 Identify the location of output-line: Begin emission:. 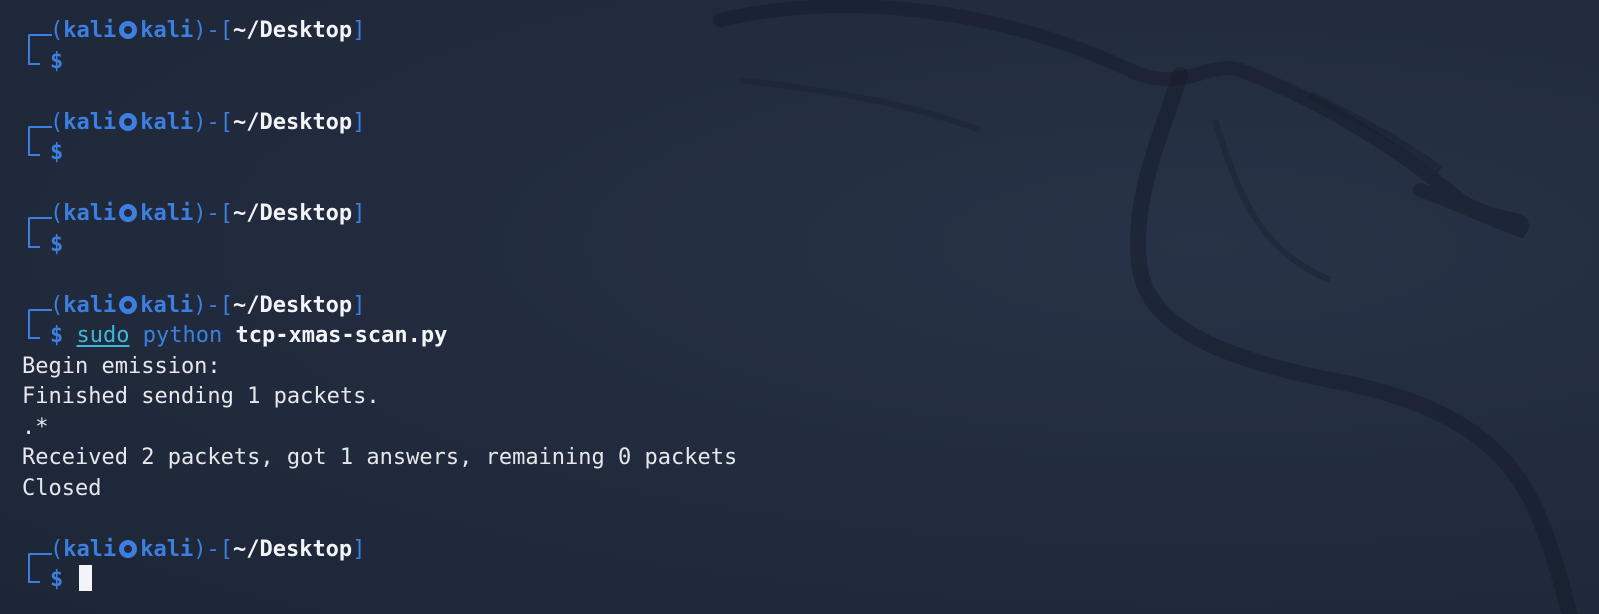
(121, 366).